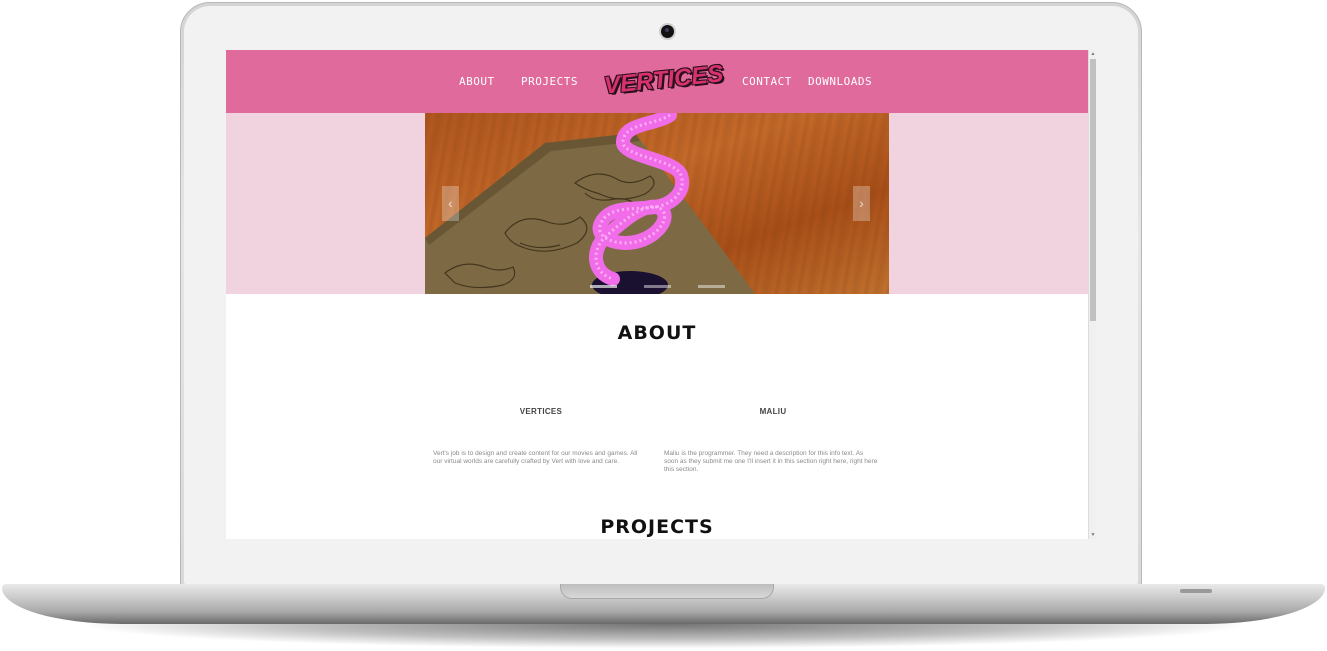 The width and height of the screenshot is (1327, 651). I want to click on webcam-icon, so click(667, 31).